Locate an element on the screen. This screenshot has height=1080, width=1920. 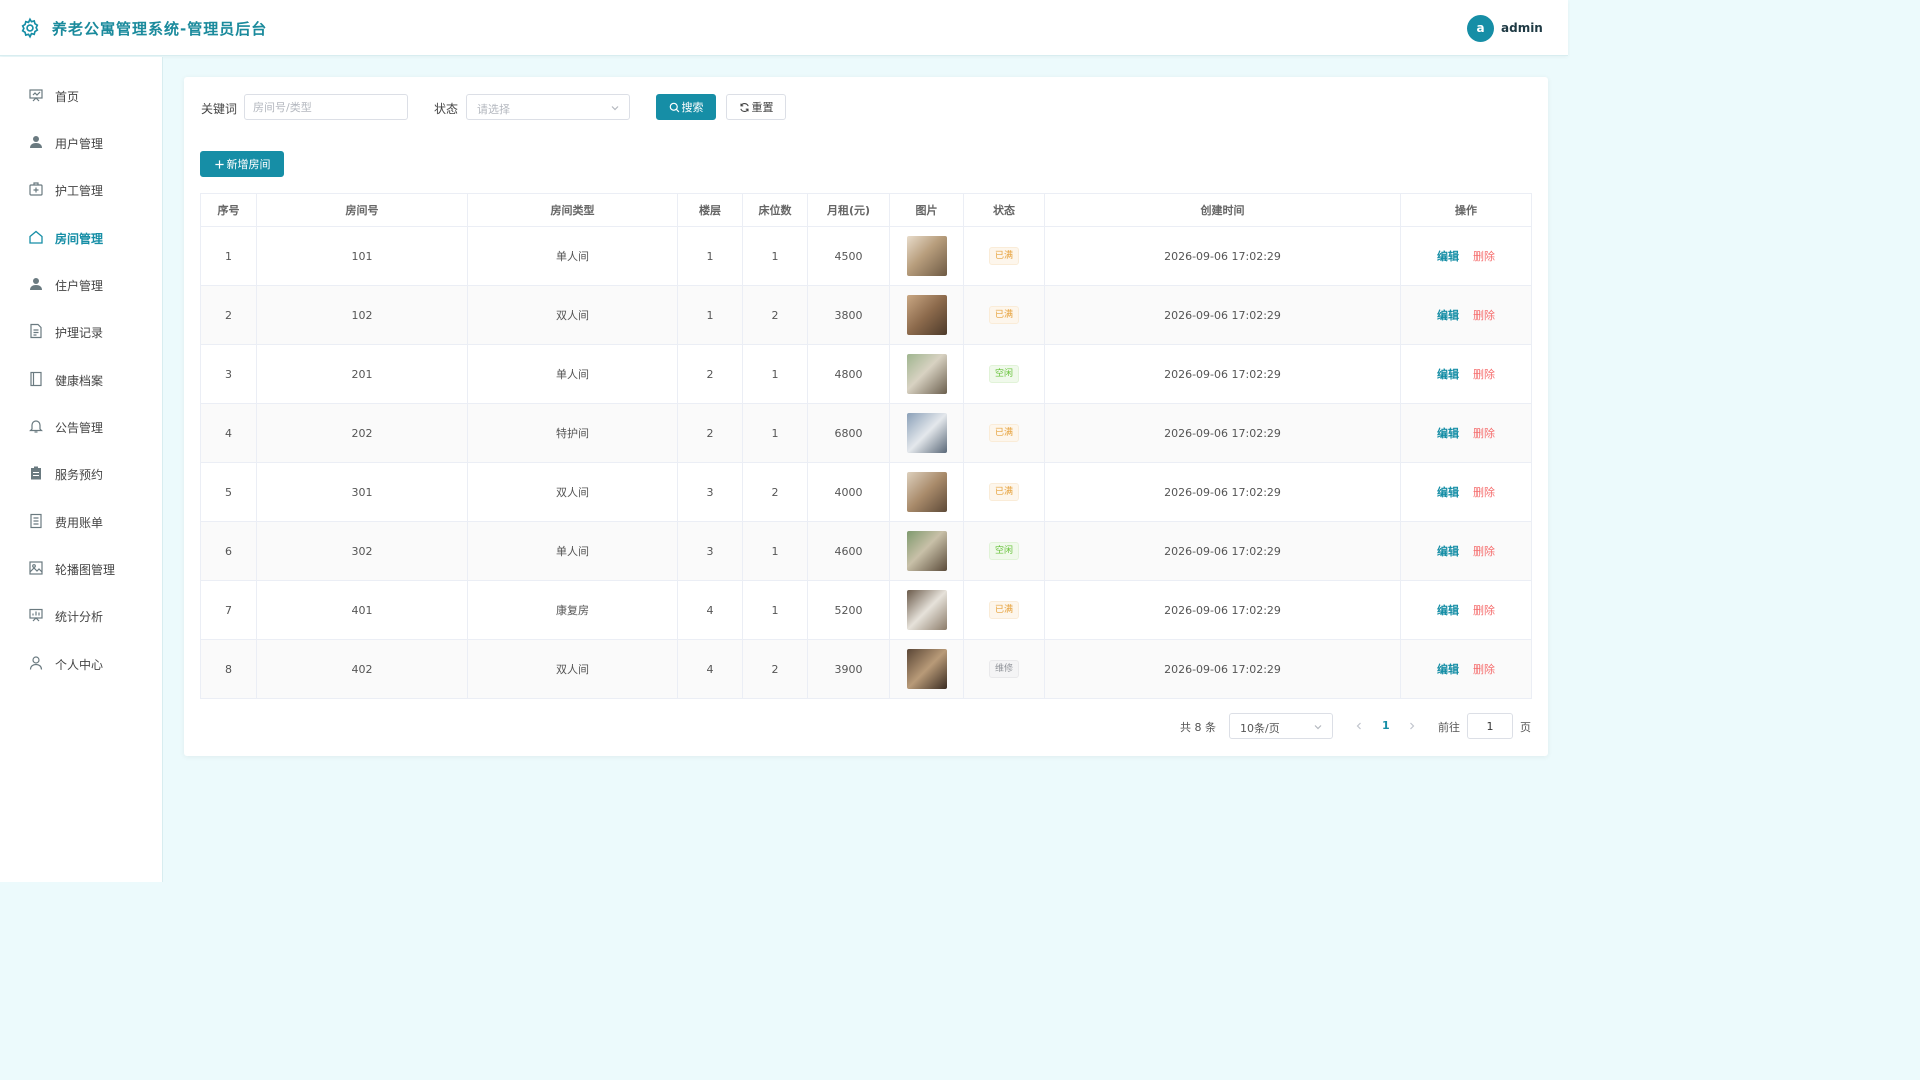
user-icon is located at coordinates (36, 142).